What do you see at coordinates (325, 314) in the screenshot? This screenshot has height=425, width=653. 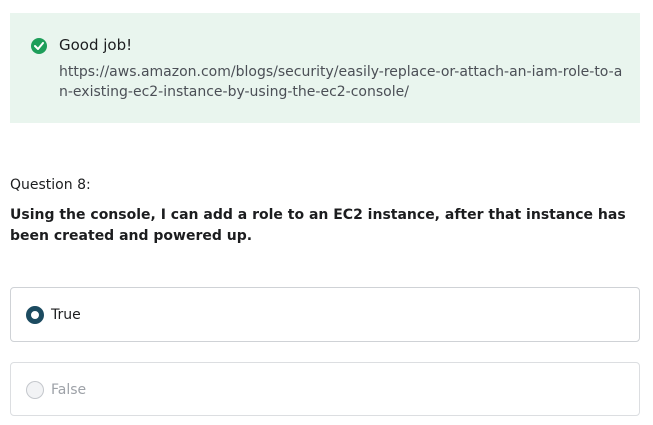 I see `answer-option-true: True` at bounding box center [325, 314].